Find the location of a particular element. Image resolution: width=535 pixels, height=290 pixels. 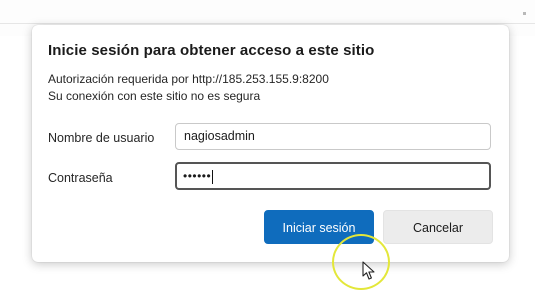

username-label: Nombre de usuario is located at coordinates (101, 138).